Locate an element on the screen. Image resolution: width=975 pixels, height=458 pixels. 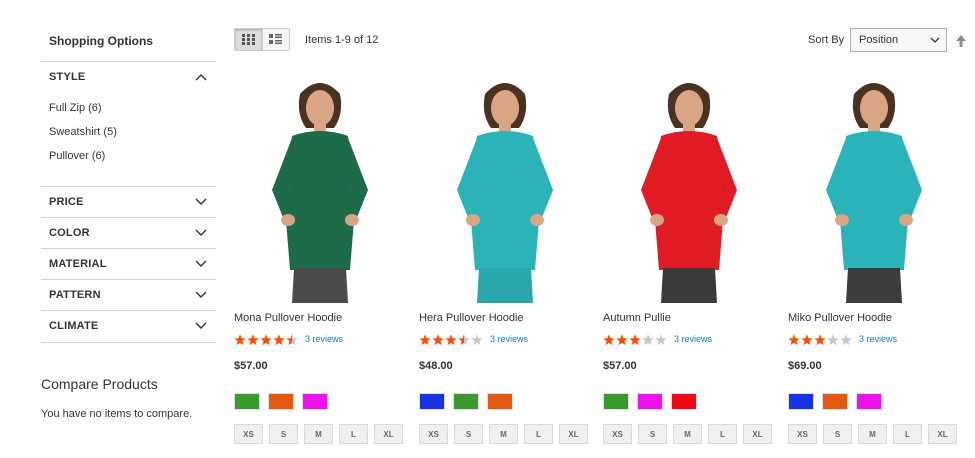
product-name-link: Autumn Pullie is located at coordinates (637, 318).